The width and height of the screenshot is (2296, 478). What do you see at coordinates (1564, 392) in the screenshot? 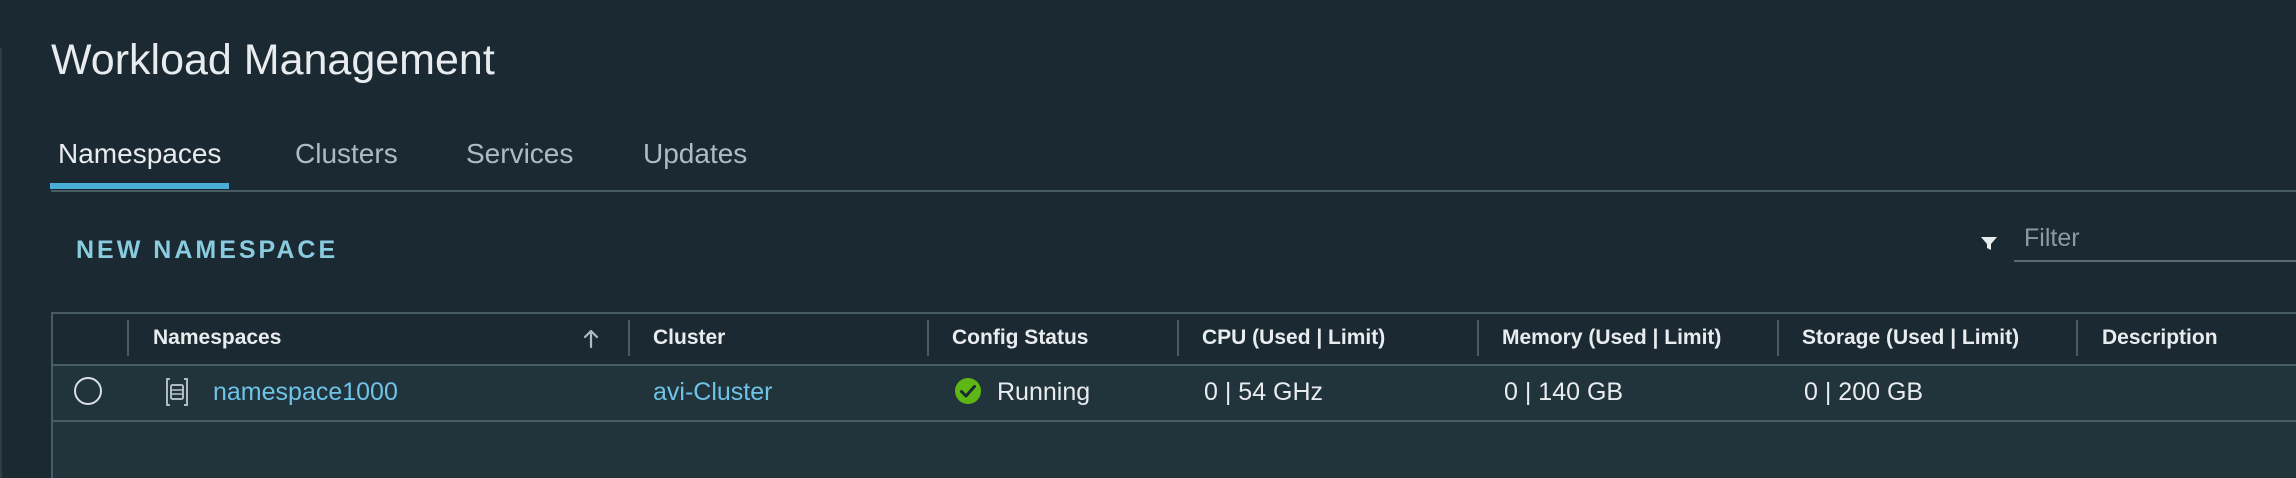
I see `memory-value: 0 | 140 GB` at bounding box center [1564, 392].